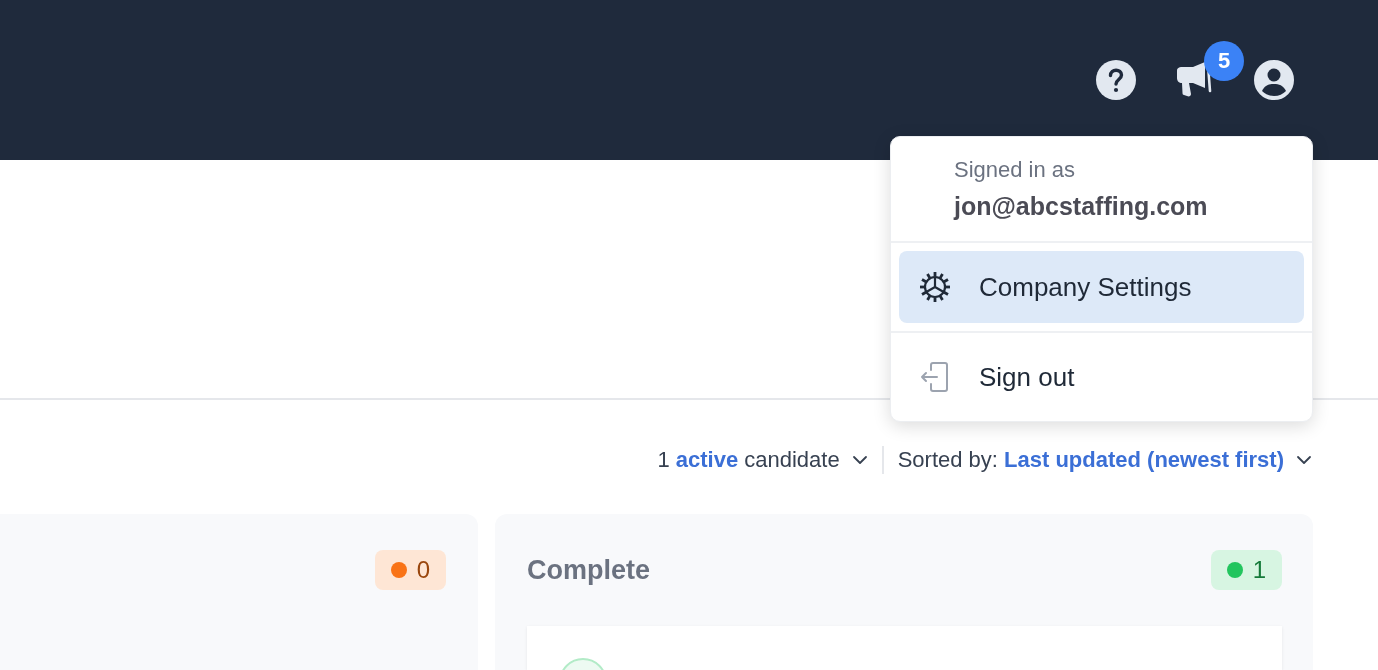  What do you see at coordinates (935, 377) in the screenshot?
I see `sign-out-icon` at bounding box center [935, 377].